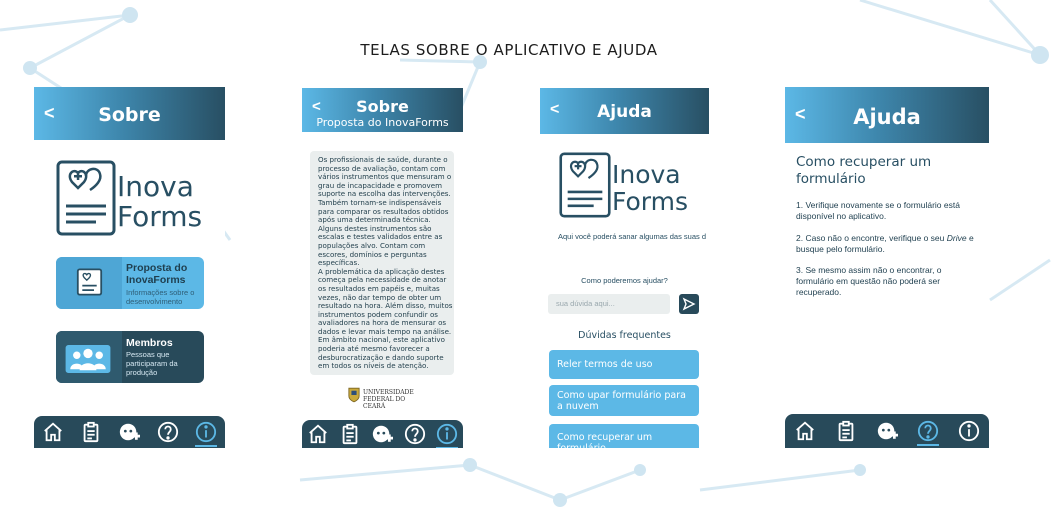 This screenshot has height=512, width=1061. I want to click on help-step-2-drive: Drive, so click(956, 238).